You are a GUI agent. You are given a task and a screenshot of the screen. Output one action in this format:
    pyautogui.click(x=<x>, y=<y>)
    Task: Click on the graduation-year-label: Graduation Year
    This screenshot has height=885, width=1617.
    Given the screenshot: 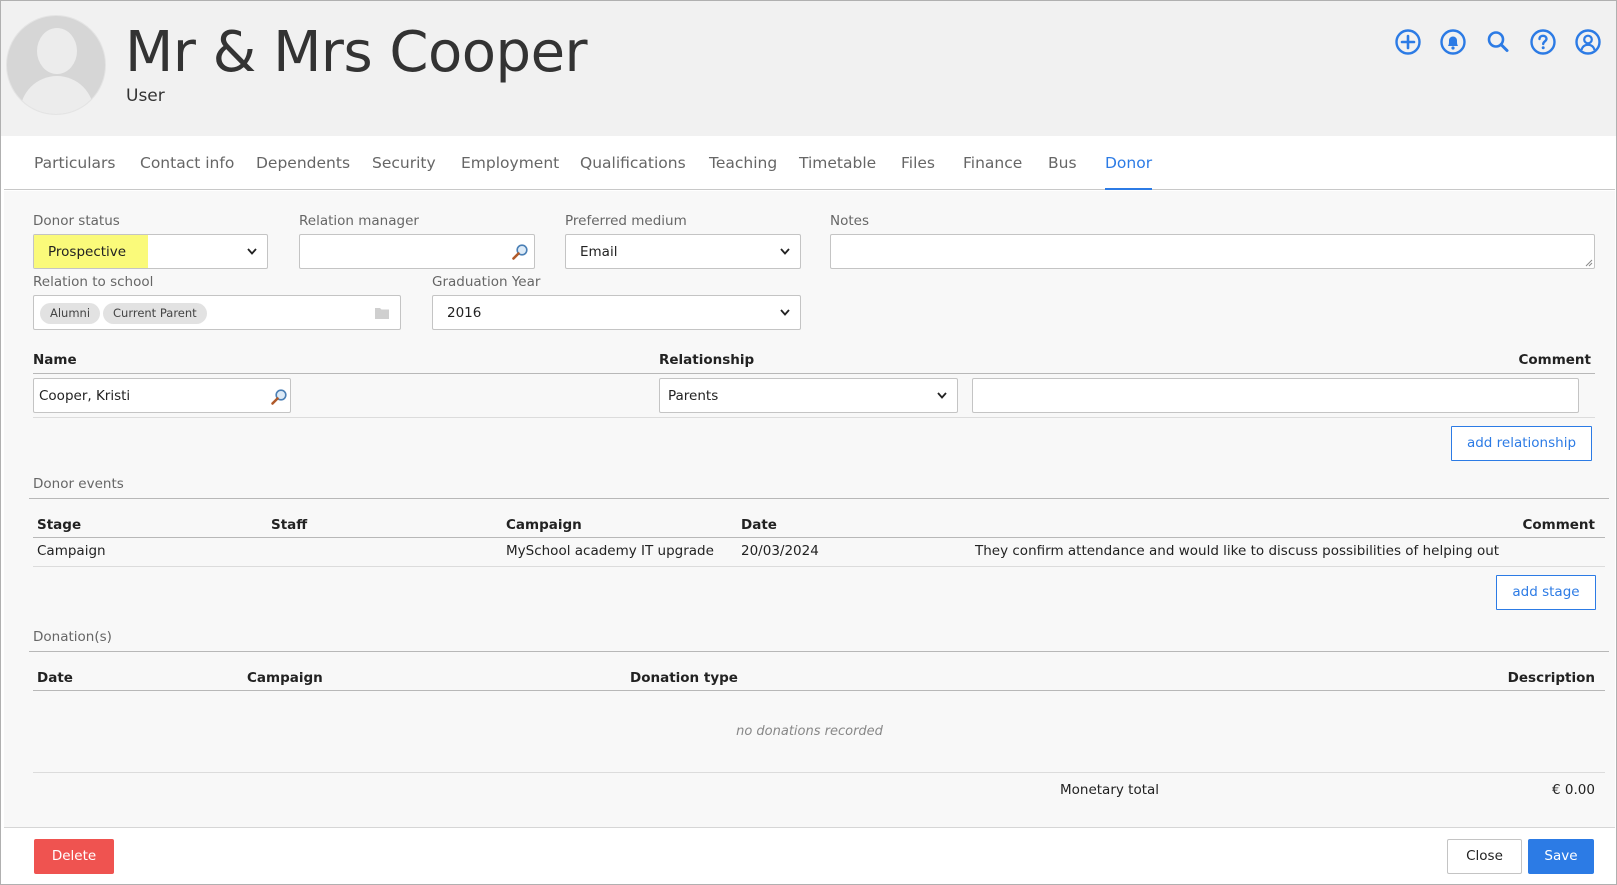 What is the action you would take?
    pyautogui.click(x=486, y=282)
    